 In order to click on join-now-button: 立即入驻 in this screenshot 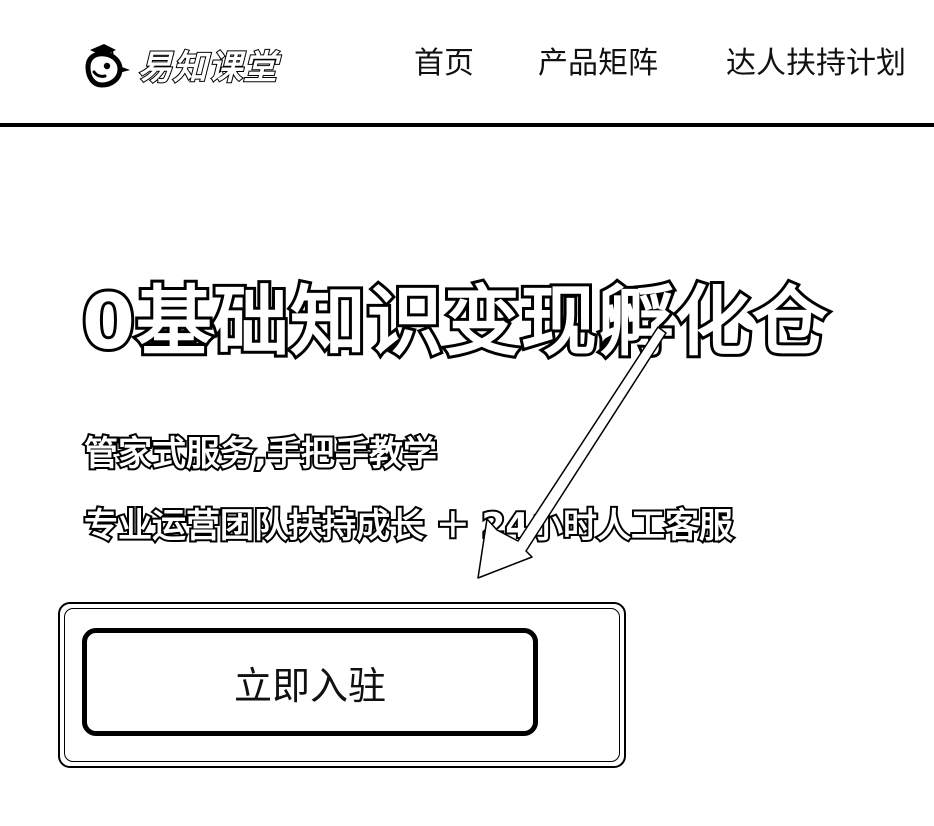, I will do `click(310, 682)`.